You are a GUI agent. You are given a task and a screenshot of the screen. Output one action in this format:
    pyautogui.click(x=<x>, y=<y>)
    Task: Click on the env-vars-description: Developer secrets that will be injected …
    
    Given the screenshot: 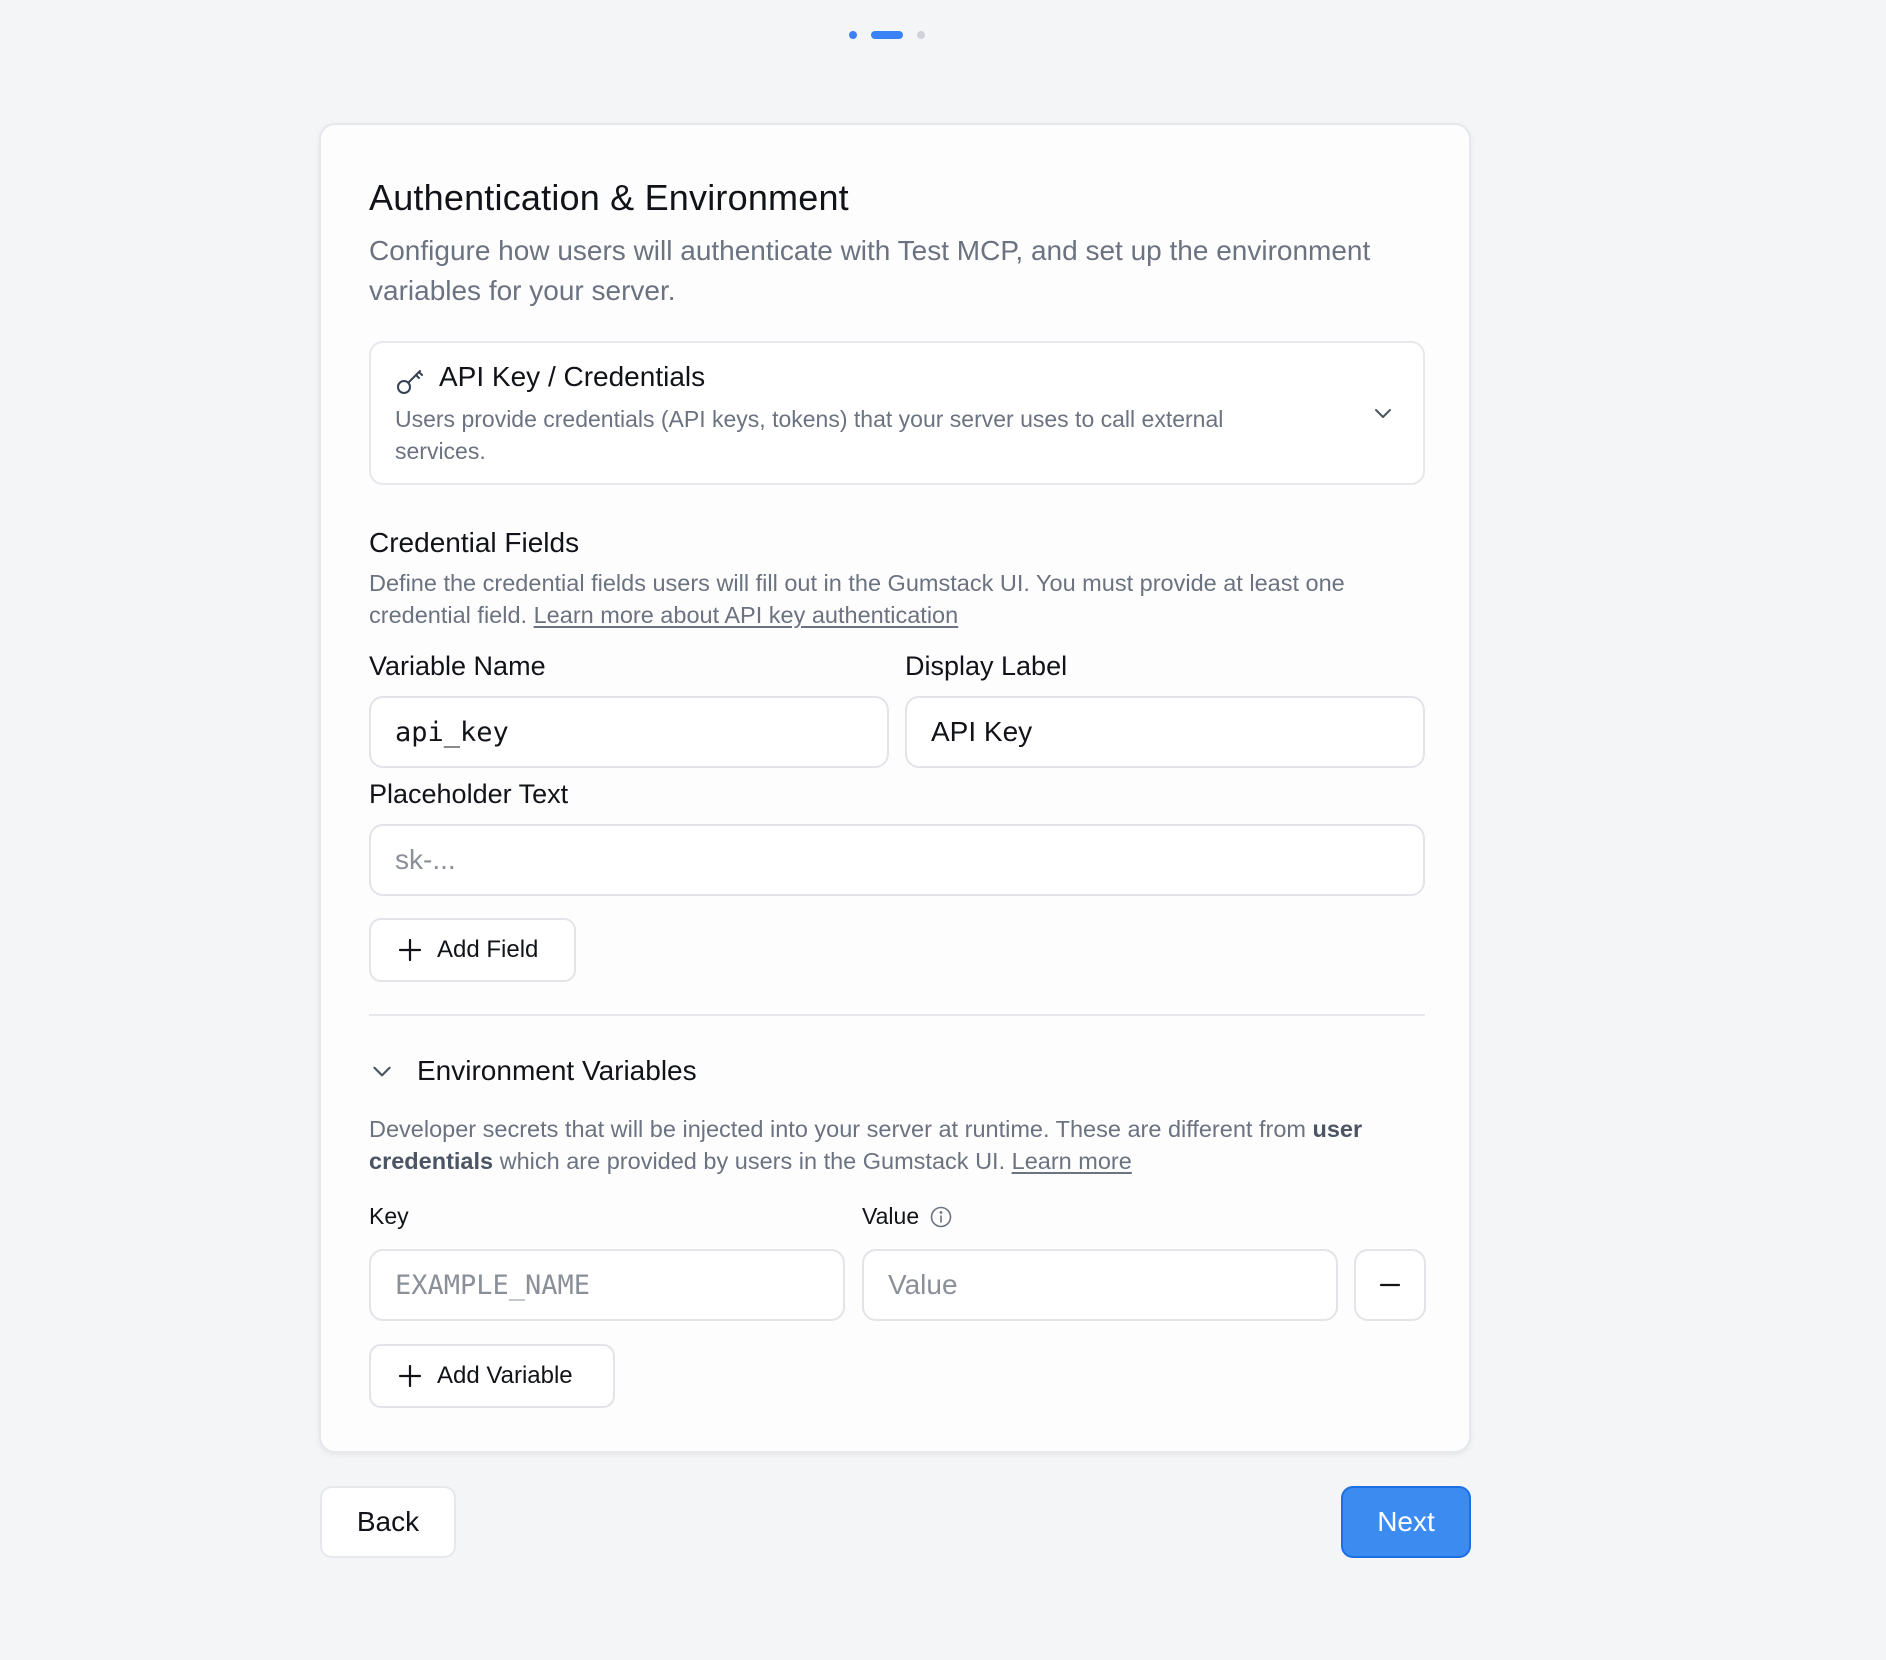 What is the action you would take?
    pyautogui.click(x=899, y=1145)
    